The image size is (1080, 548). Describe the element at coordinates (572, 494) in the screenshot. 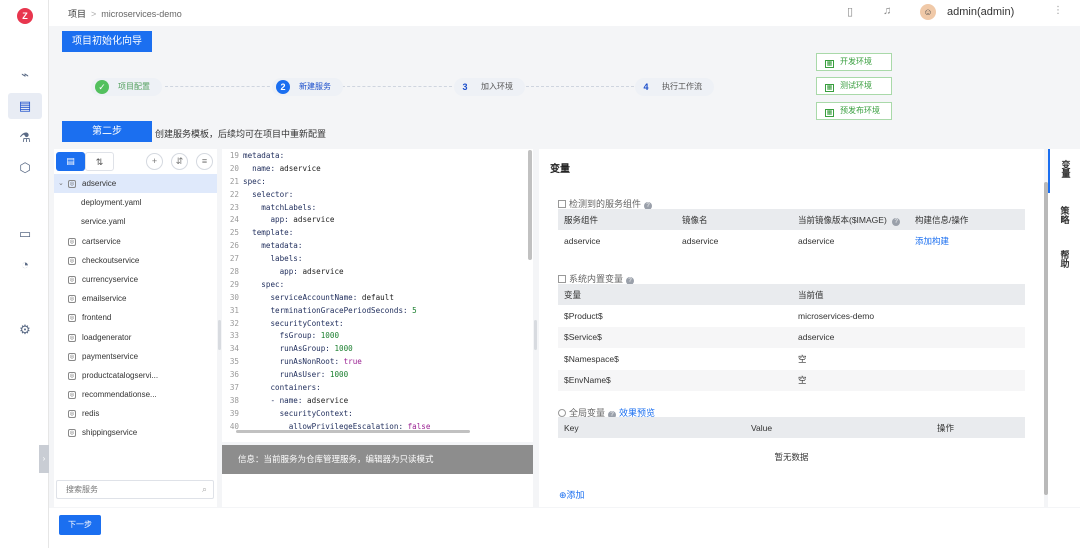

I see `add-global-variable-link: ⊕添加` at that location.